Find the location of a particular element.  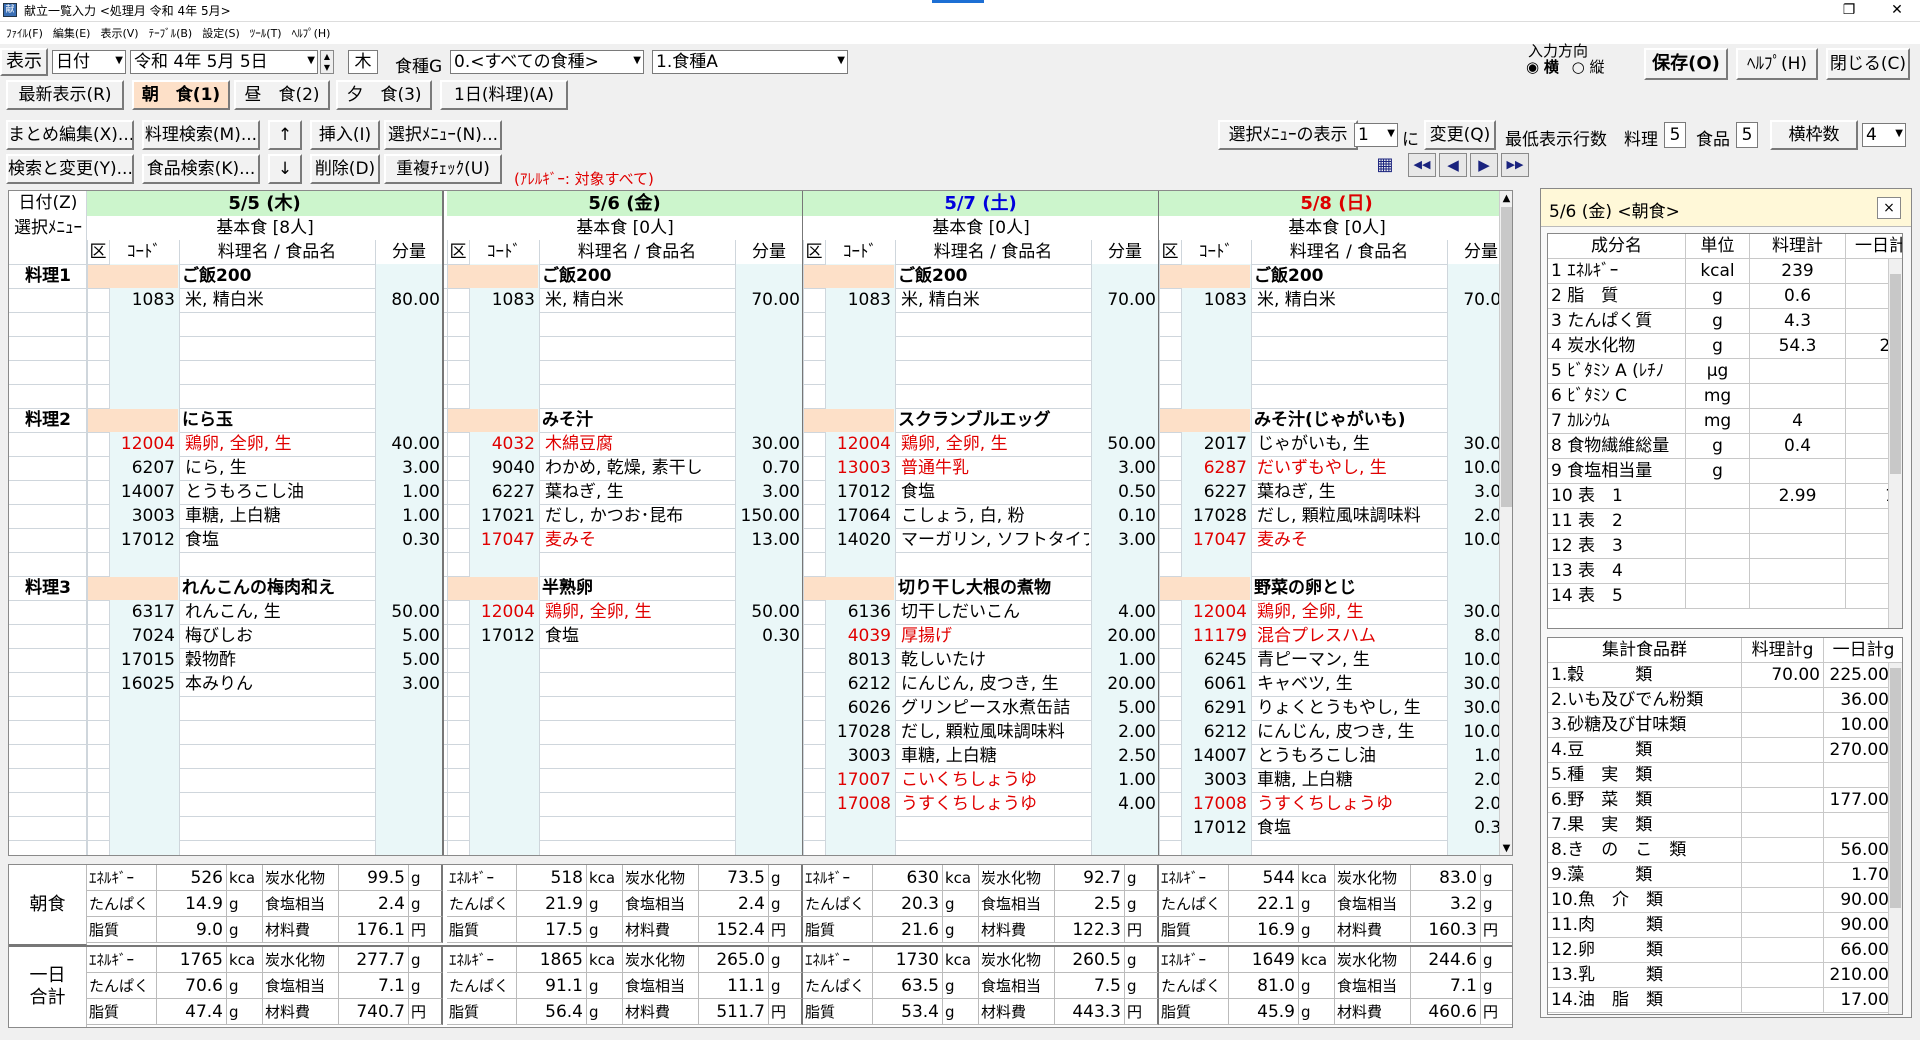

food-name: だし, 顆粒風味調味料 is located at coordinates (995, 732).